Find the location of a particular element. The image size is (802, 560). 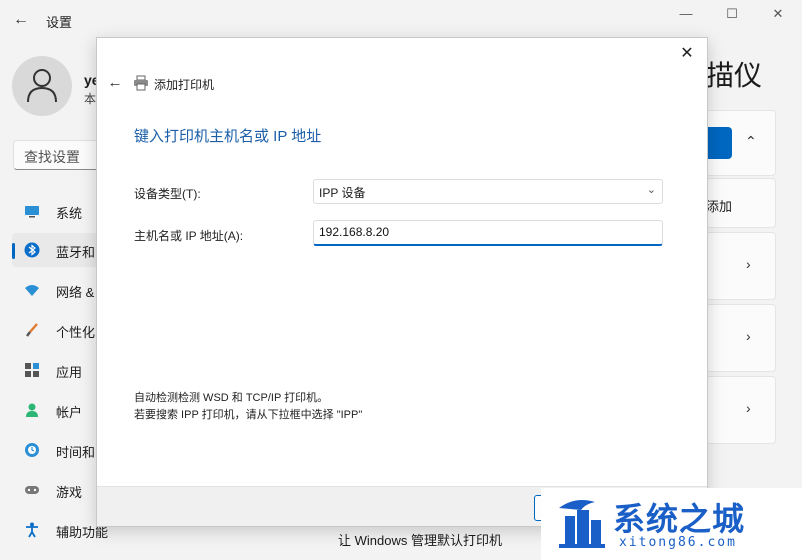

device-type-select: IPP 设备 ⌄ is located at coordinates (488, 191).